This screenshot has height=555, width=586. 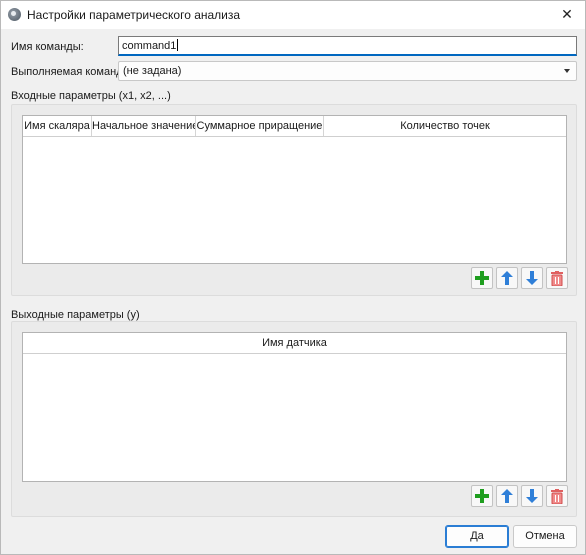 I want to click on column-header-sensor-name: Имя датчика, so click(x=294, y=343).